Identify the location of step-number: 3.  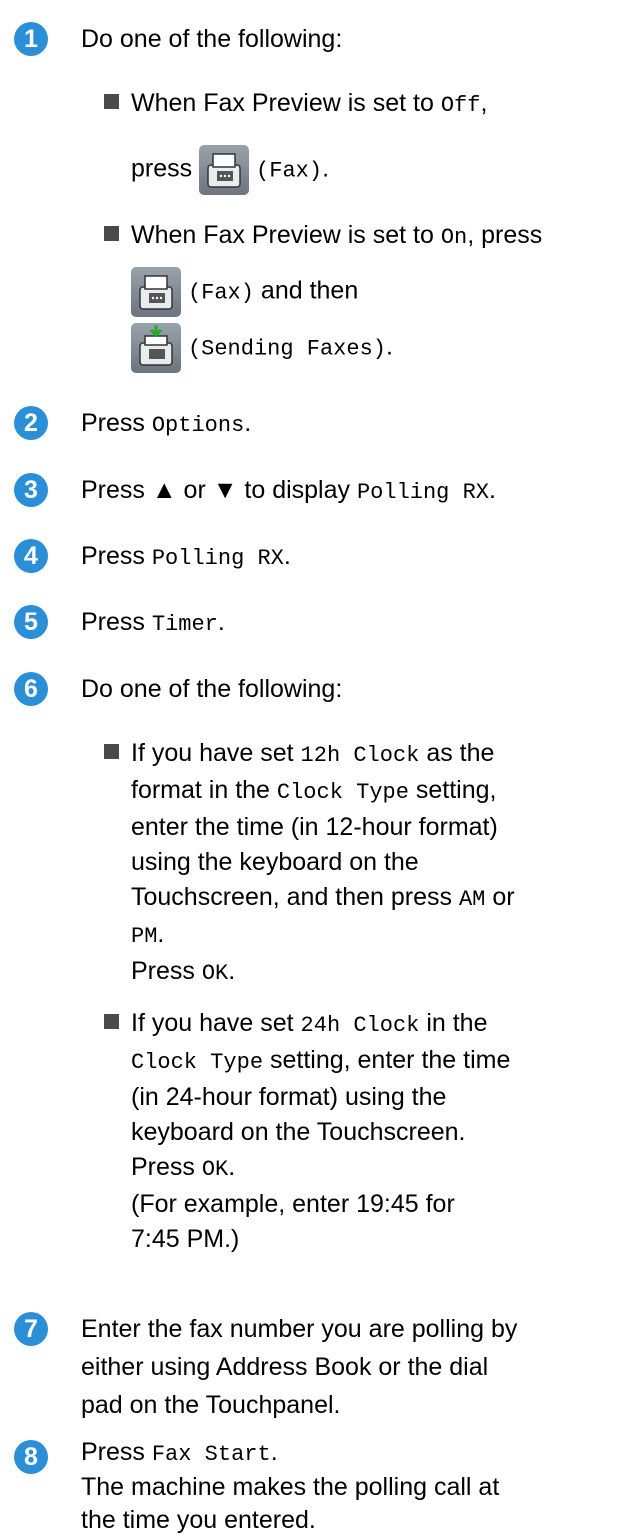
(31, 490).